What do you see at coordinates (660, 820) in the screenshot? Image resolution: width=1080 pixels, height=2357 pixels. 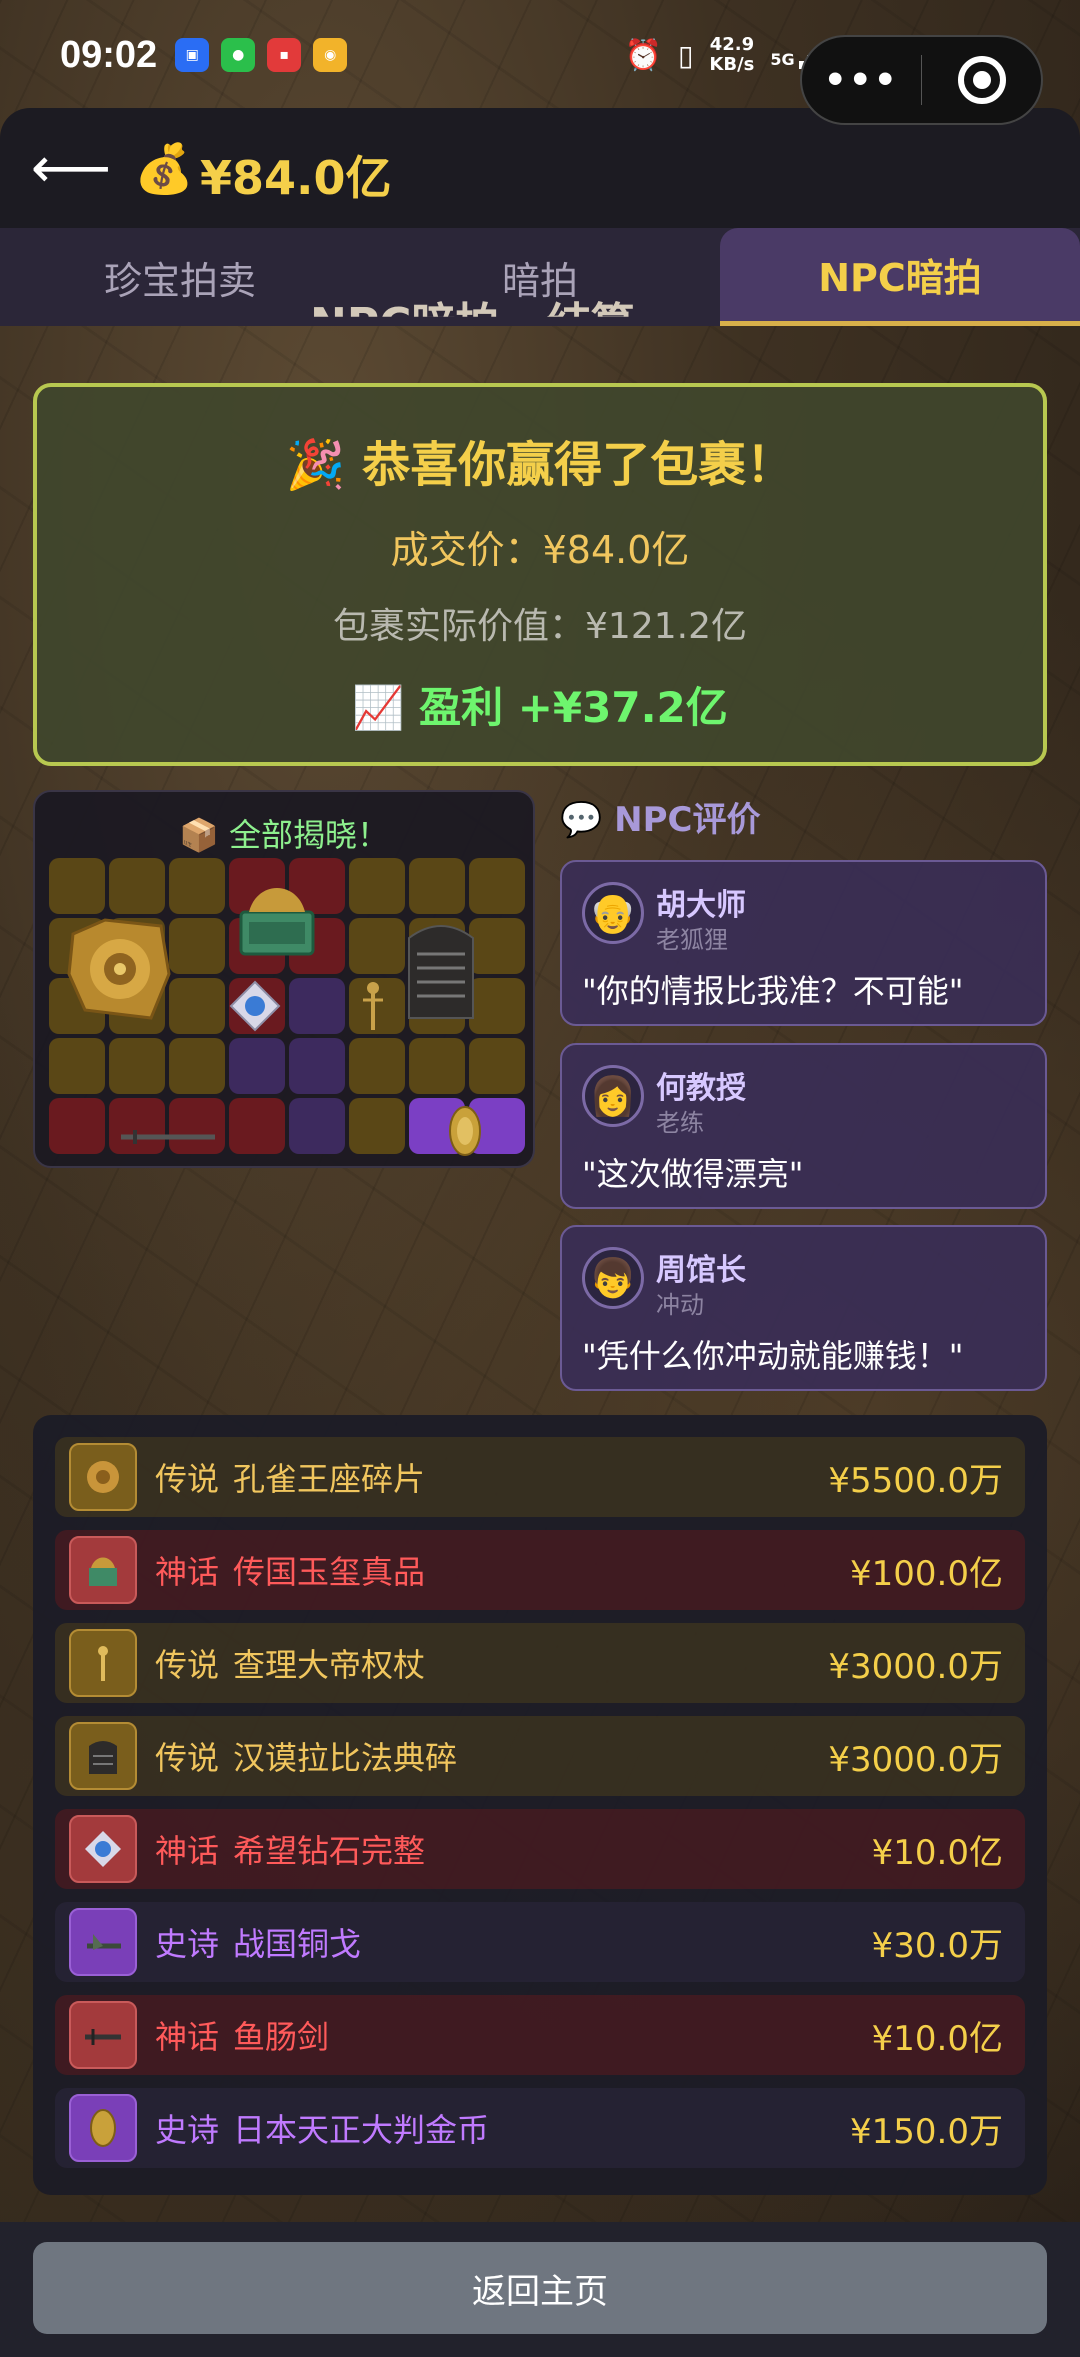 I see `npc-heading: 💬 NPC评价` at bounding box center [660, 820].